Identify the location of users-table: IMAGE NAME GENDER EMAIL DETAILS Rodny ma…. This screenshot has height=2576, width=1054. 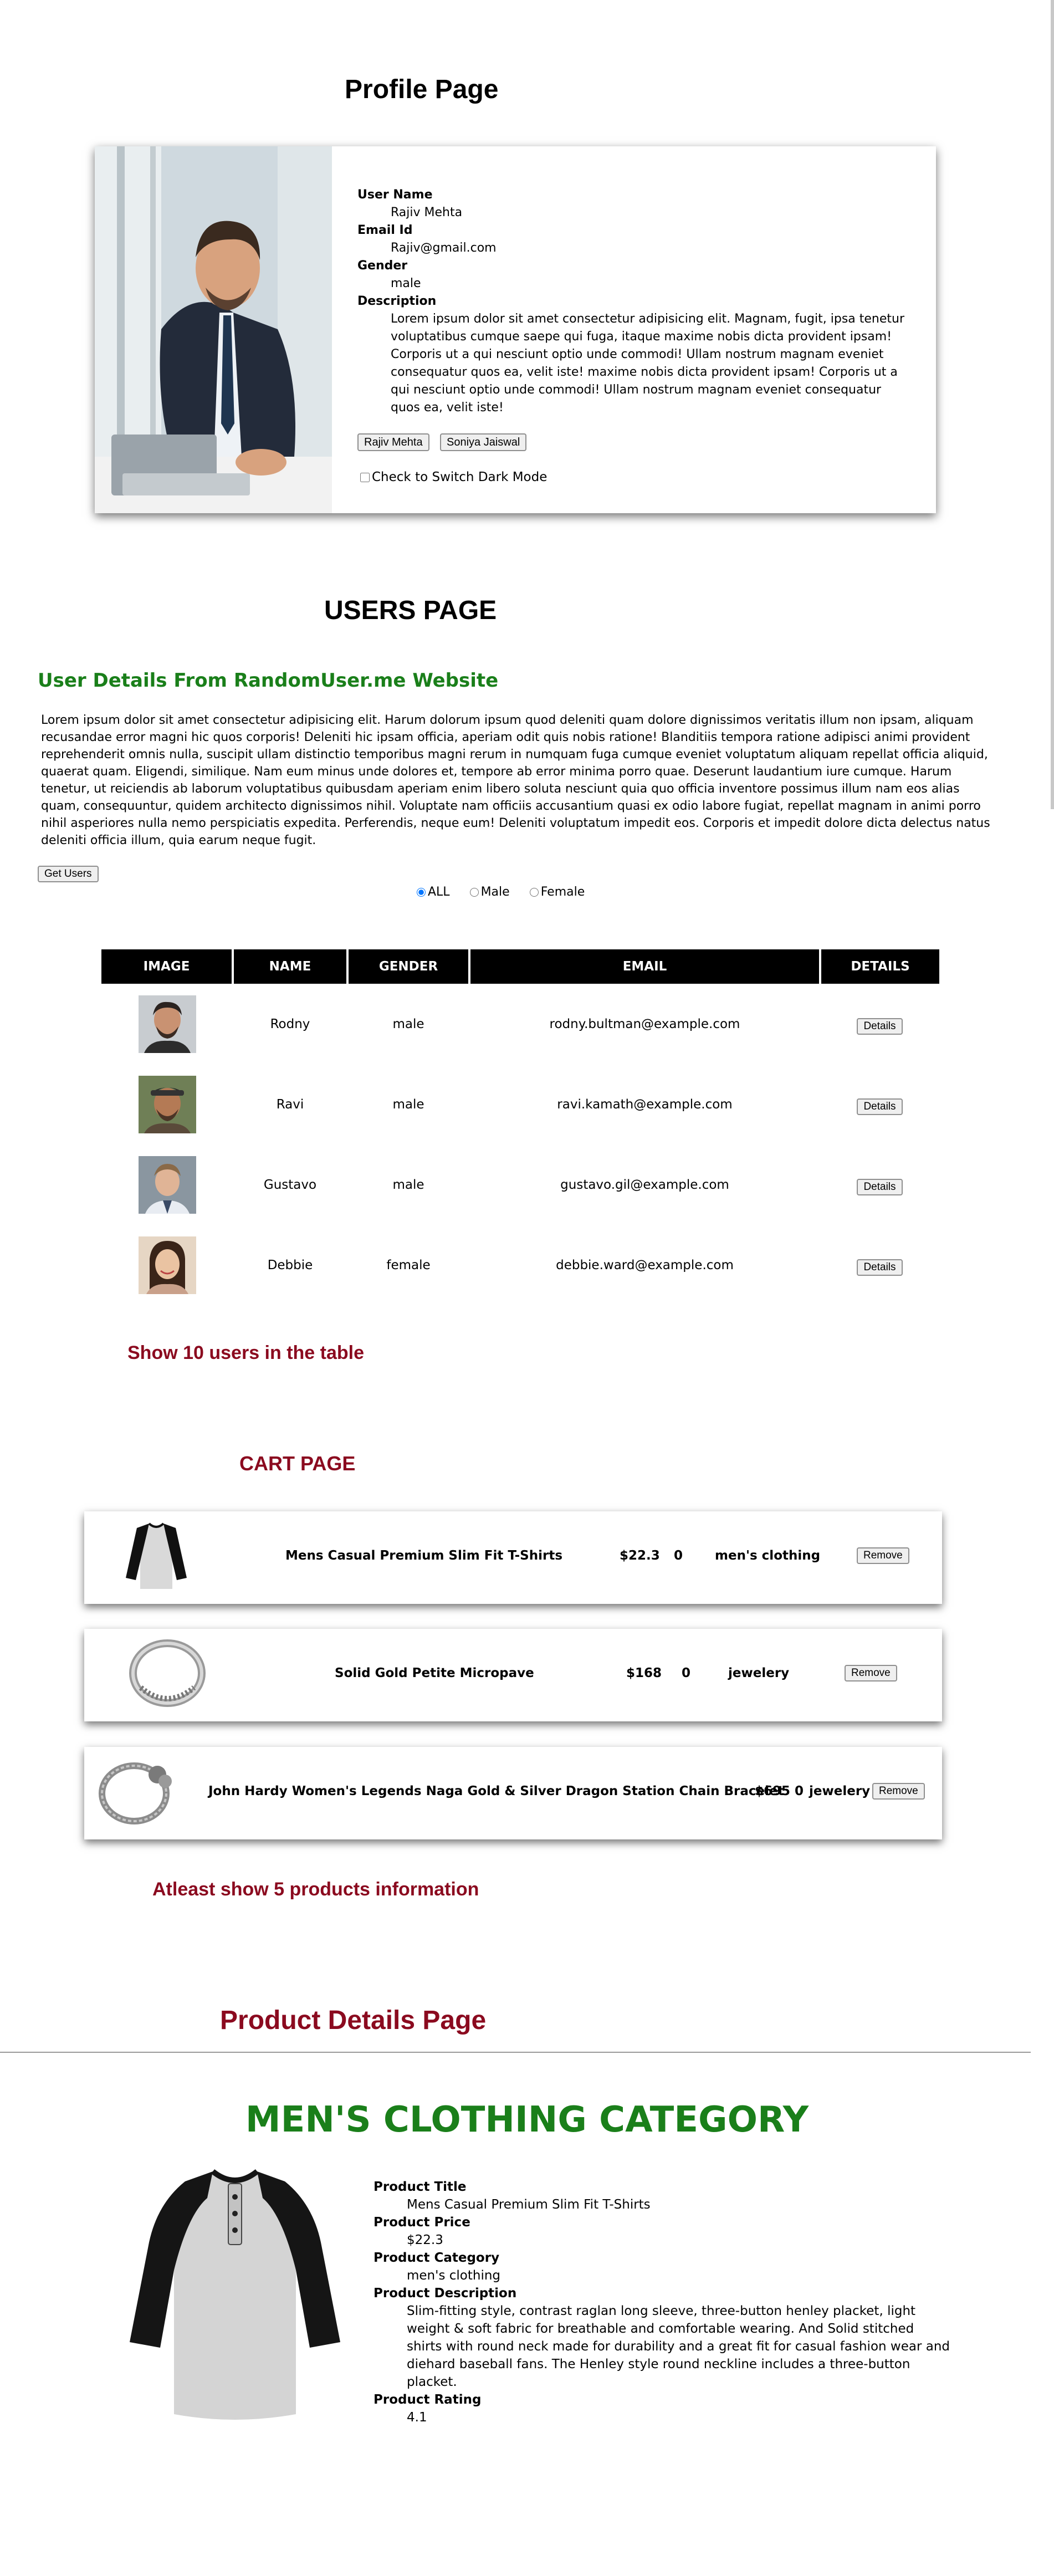
(520, 1127).